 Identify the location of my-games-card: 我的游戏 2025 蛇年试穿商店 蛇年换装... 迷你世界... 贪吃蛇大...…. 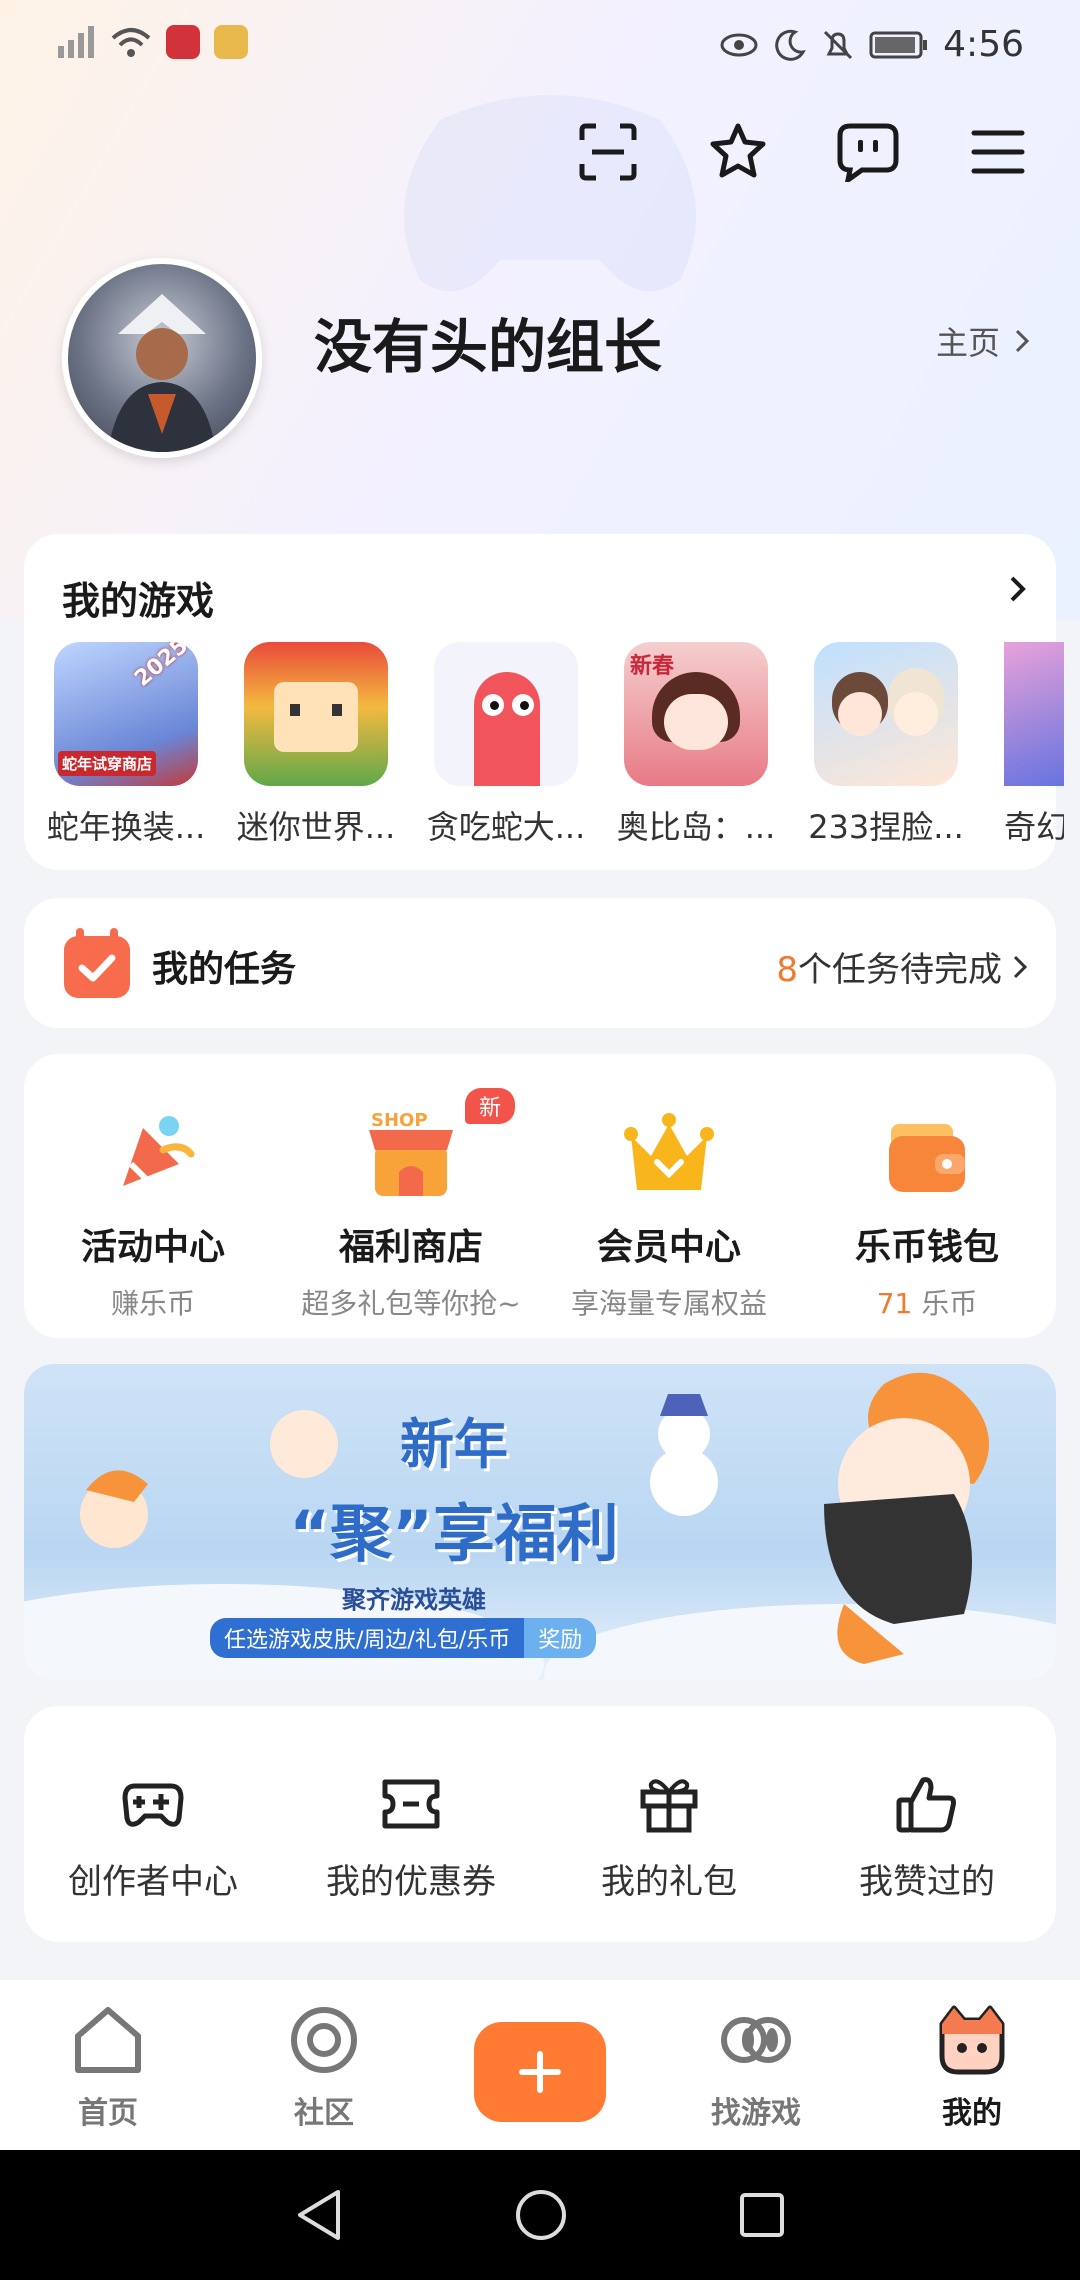
(544, 702).